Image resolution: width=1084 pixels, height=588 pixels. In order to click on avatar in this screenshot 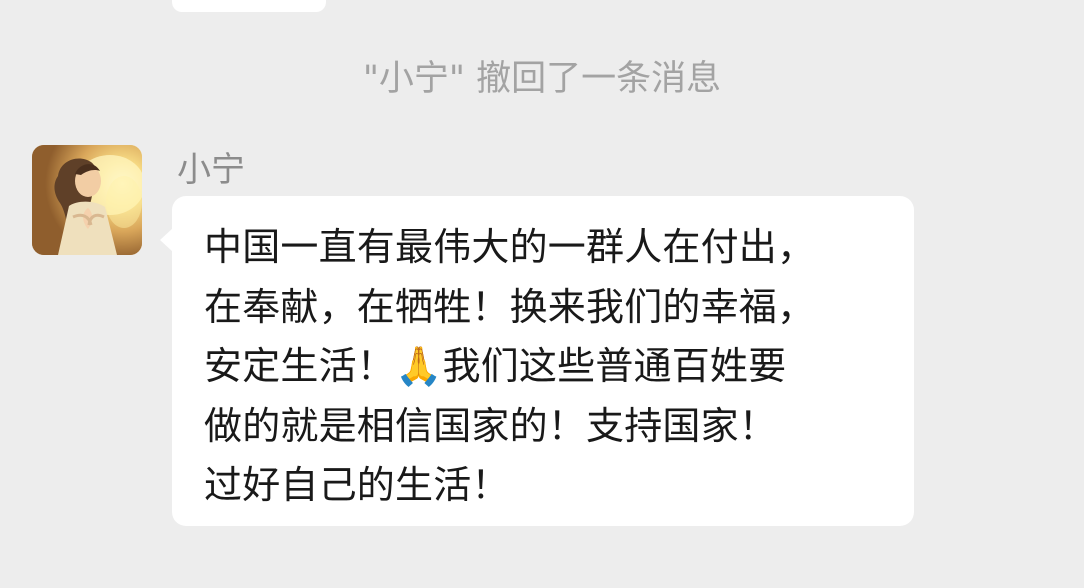, I will do `click(87, 200)`.